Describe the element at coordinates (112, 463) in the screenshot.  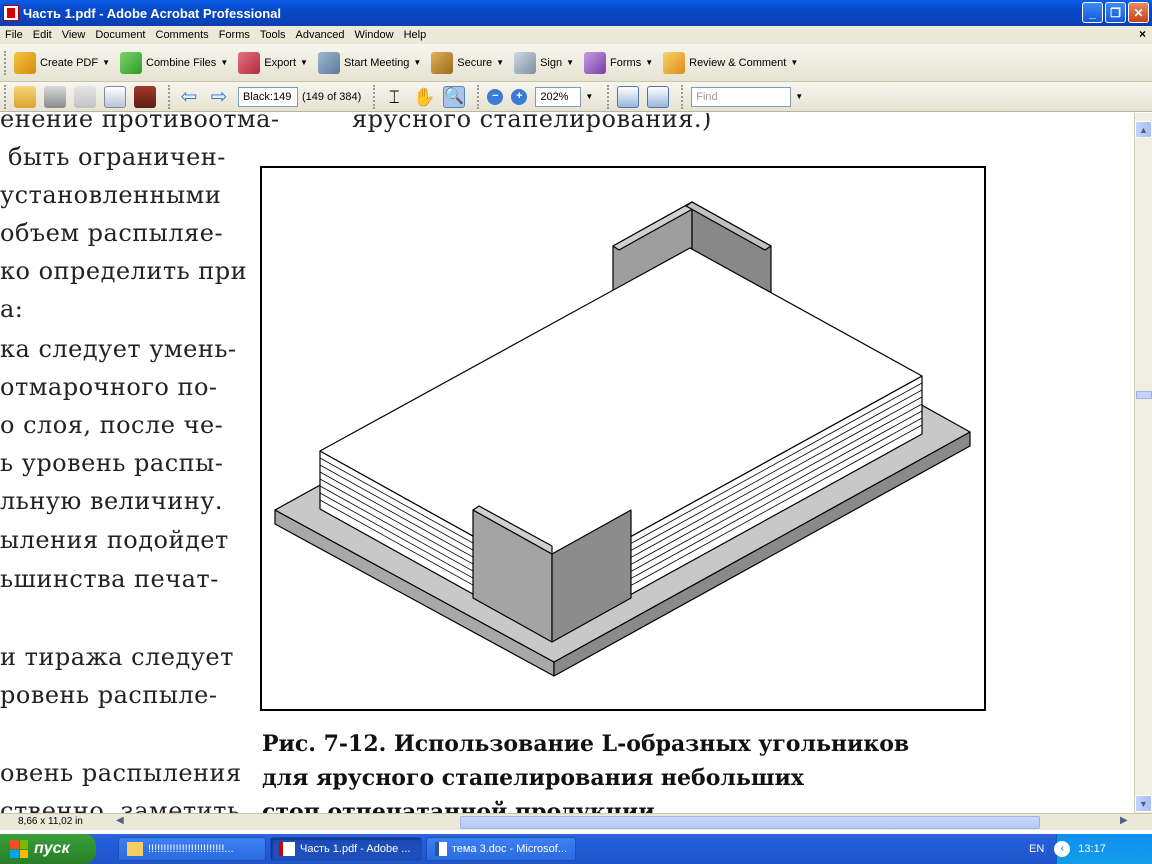
I see `body-text-line: ь уровень распы-` at that location.